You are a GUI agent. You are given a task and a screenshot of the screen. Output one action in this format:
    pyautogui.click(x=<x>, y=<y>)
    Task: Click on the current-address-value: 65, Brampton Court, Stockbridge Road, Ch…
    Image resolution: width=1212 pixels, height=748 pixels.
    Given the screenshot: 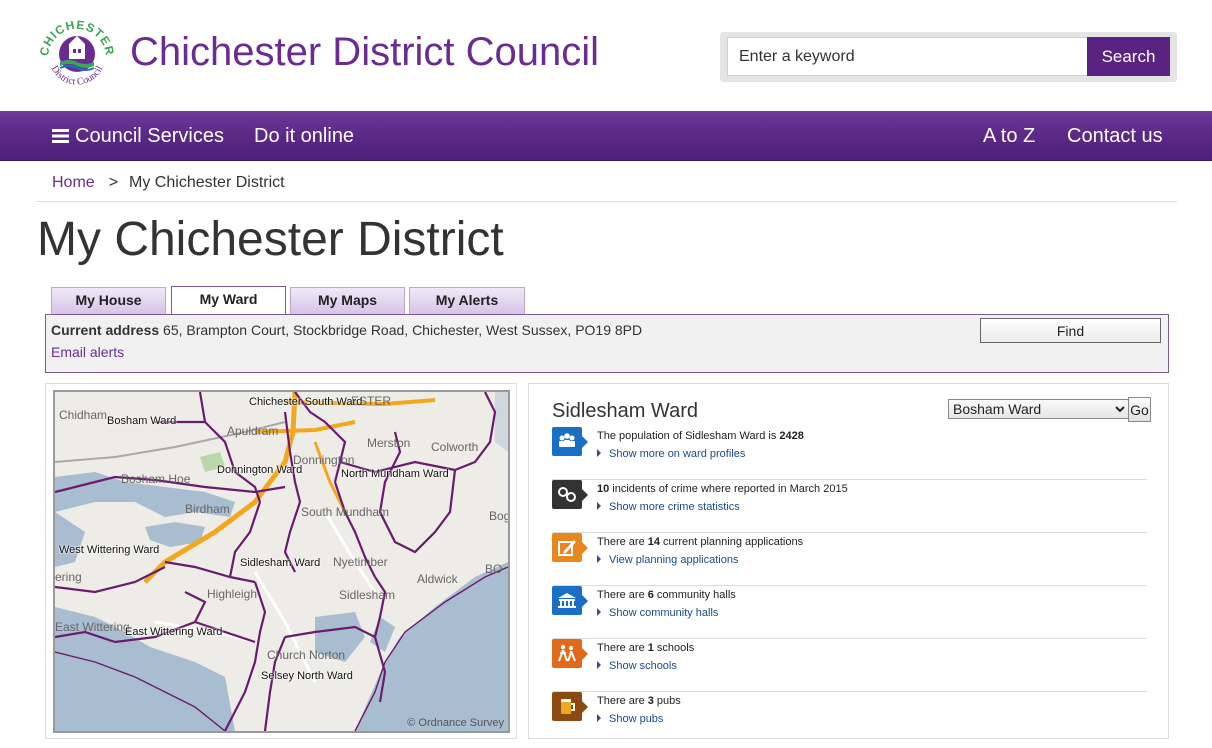 What is the action you would take?
    pyautogui.click(x=403, y=330)
    